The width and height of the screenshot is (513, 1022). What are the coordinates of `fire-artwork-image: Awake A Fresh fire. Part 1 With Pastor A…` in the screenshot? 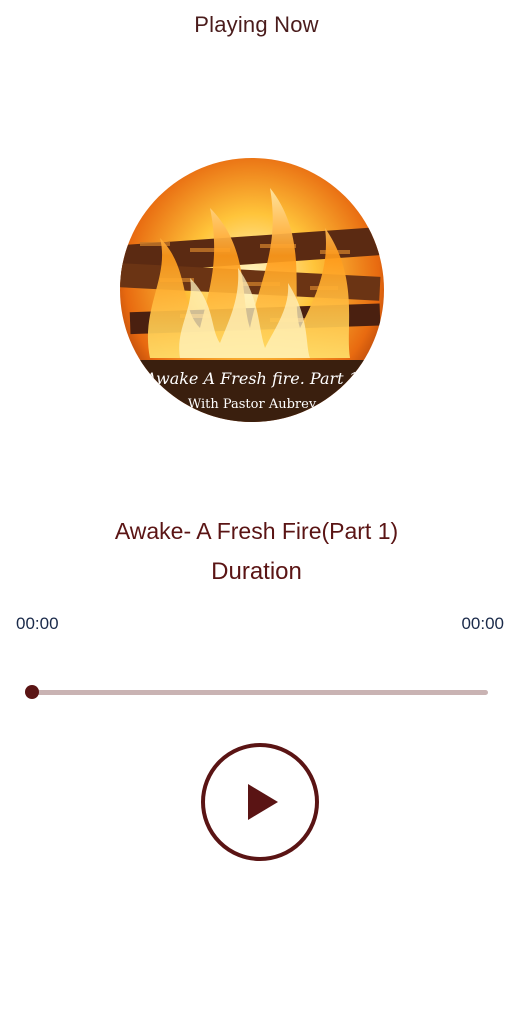 It's located at (252, 290).